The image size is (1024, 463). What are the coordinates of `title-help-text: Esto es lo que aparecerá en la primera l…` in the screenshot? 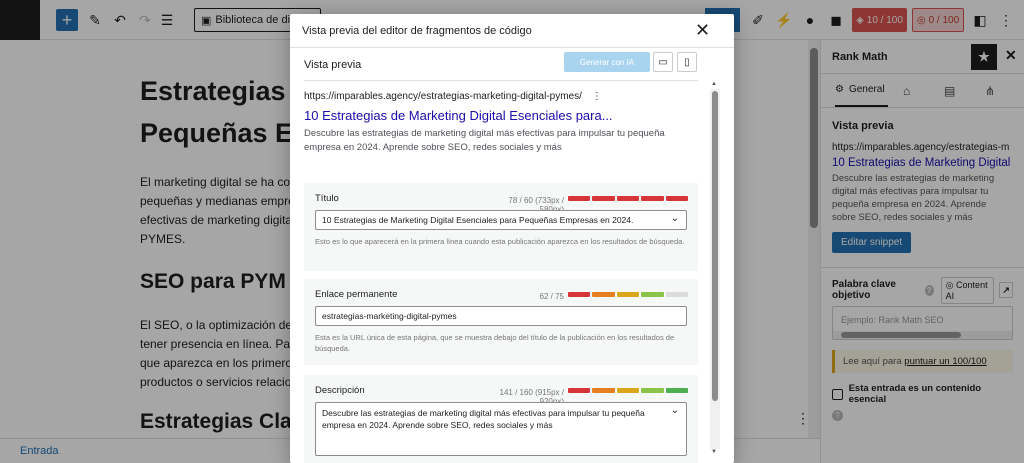 It's located at (500, 241).